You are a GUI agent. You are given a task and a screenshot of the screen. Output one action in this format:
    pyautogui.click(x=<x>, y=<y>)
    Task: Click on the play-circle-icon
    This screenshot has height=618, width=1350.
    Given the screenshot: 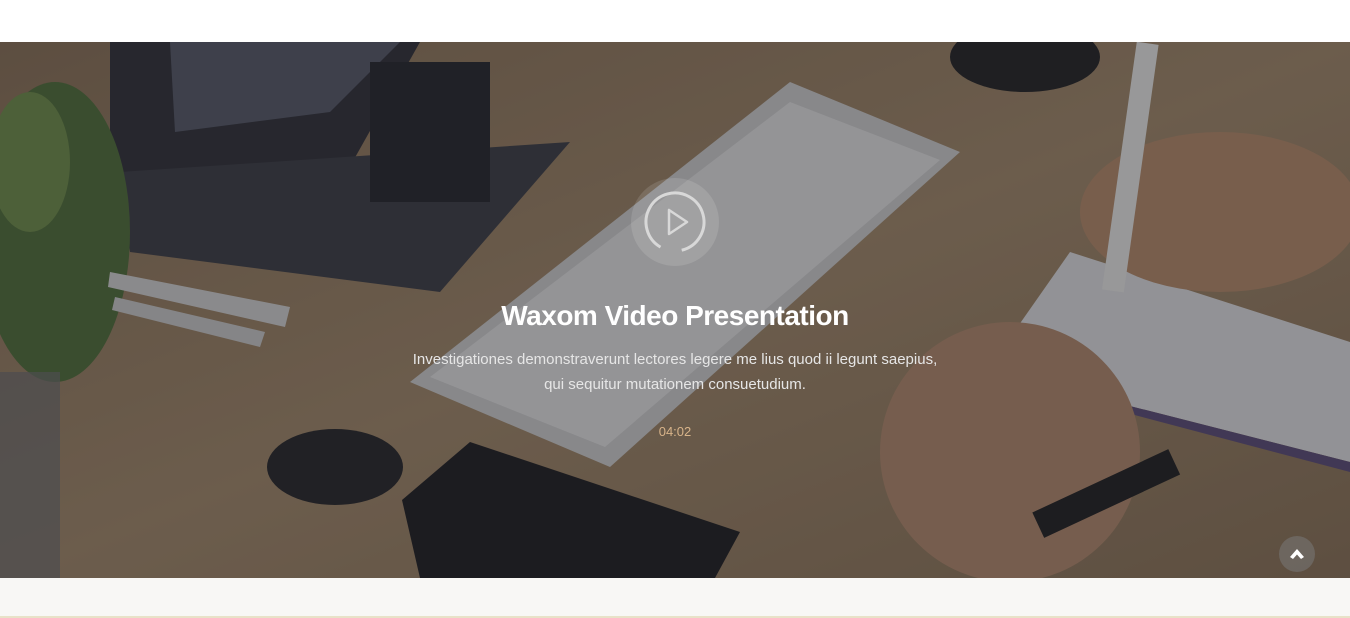 What is the action you would take?
    pyautogui.click(x=675, y=222)
    